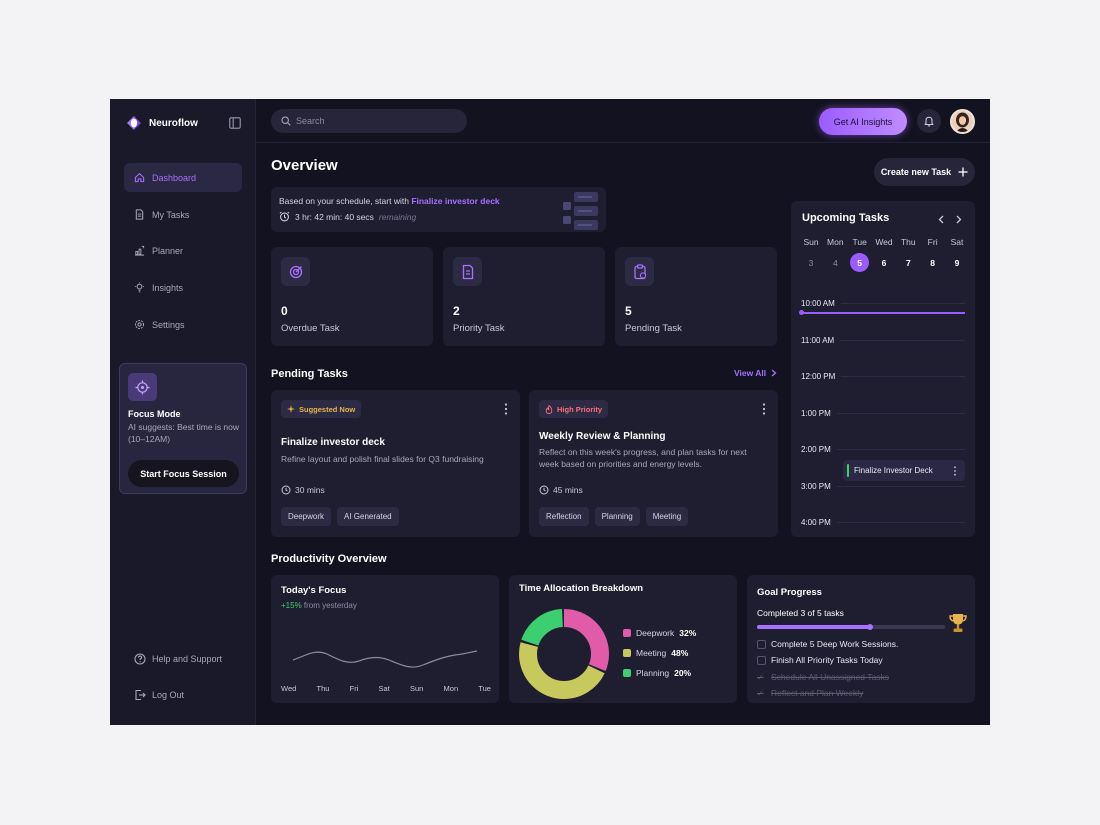 This screenshot has height=825, width=1100. What do you see at coordinates (816, 522) in the screenshot?
I see `time-label: 4:00 PM` at bounding box center [816, 522].